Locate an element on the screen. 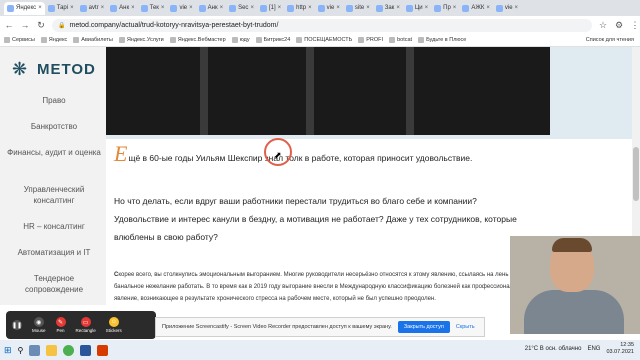 Image resolution: width=640 pixels, height=360 pixels. browser-tab: [1] × is located at coordinates (270, 8).